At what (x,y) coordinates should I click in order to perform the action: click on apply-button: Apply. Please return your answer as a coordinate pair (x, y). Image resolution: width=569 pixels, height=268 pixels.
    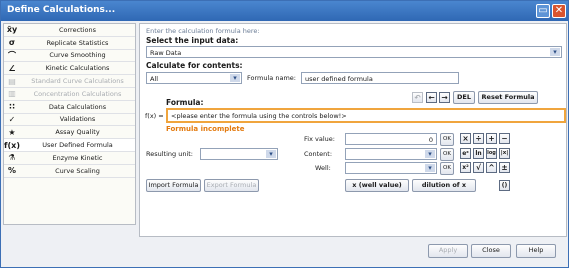
    Looking at the image, I should click on (448, 251).